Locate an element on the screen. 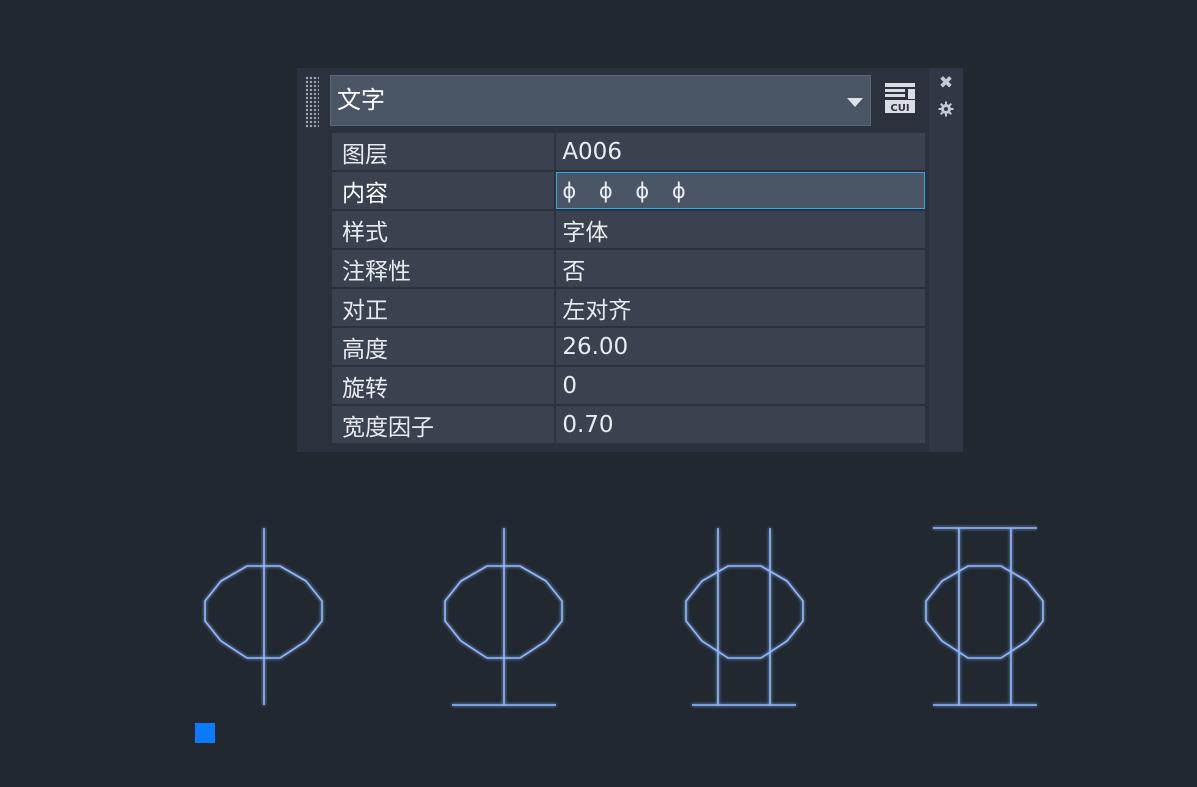 This screenshot has height=787, width=1197. object-type-label: 文字 is located at coordinates (361, 100).